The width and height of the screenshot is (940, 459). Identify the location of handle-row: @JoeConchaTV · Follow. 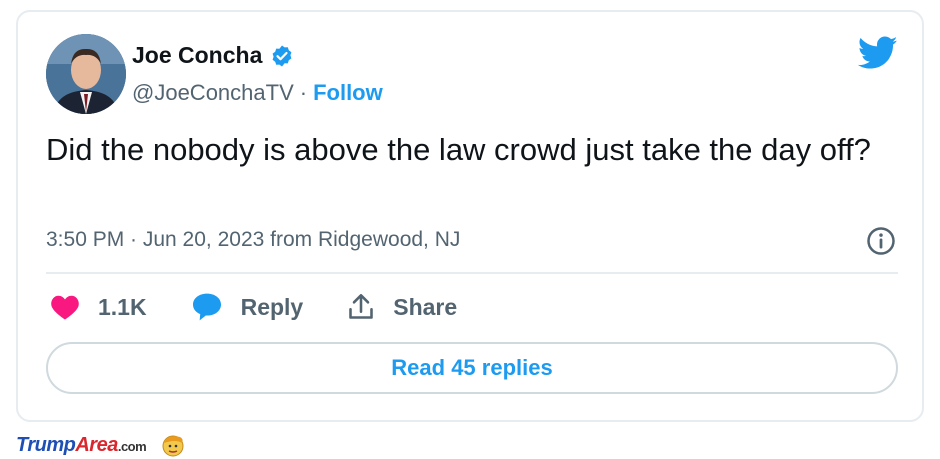
(257, 93).